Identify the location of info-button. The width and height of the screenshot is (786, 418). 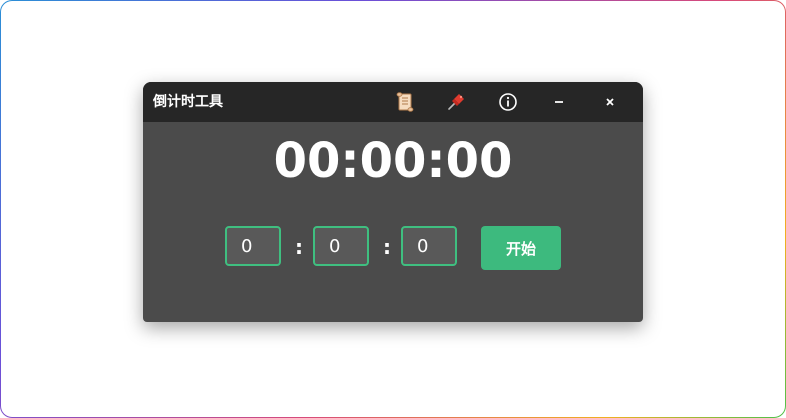
(508, 102).